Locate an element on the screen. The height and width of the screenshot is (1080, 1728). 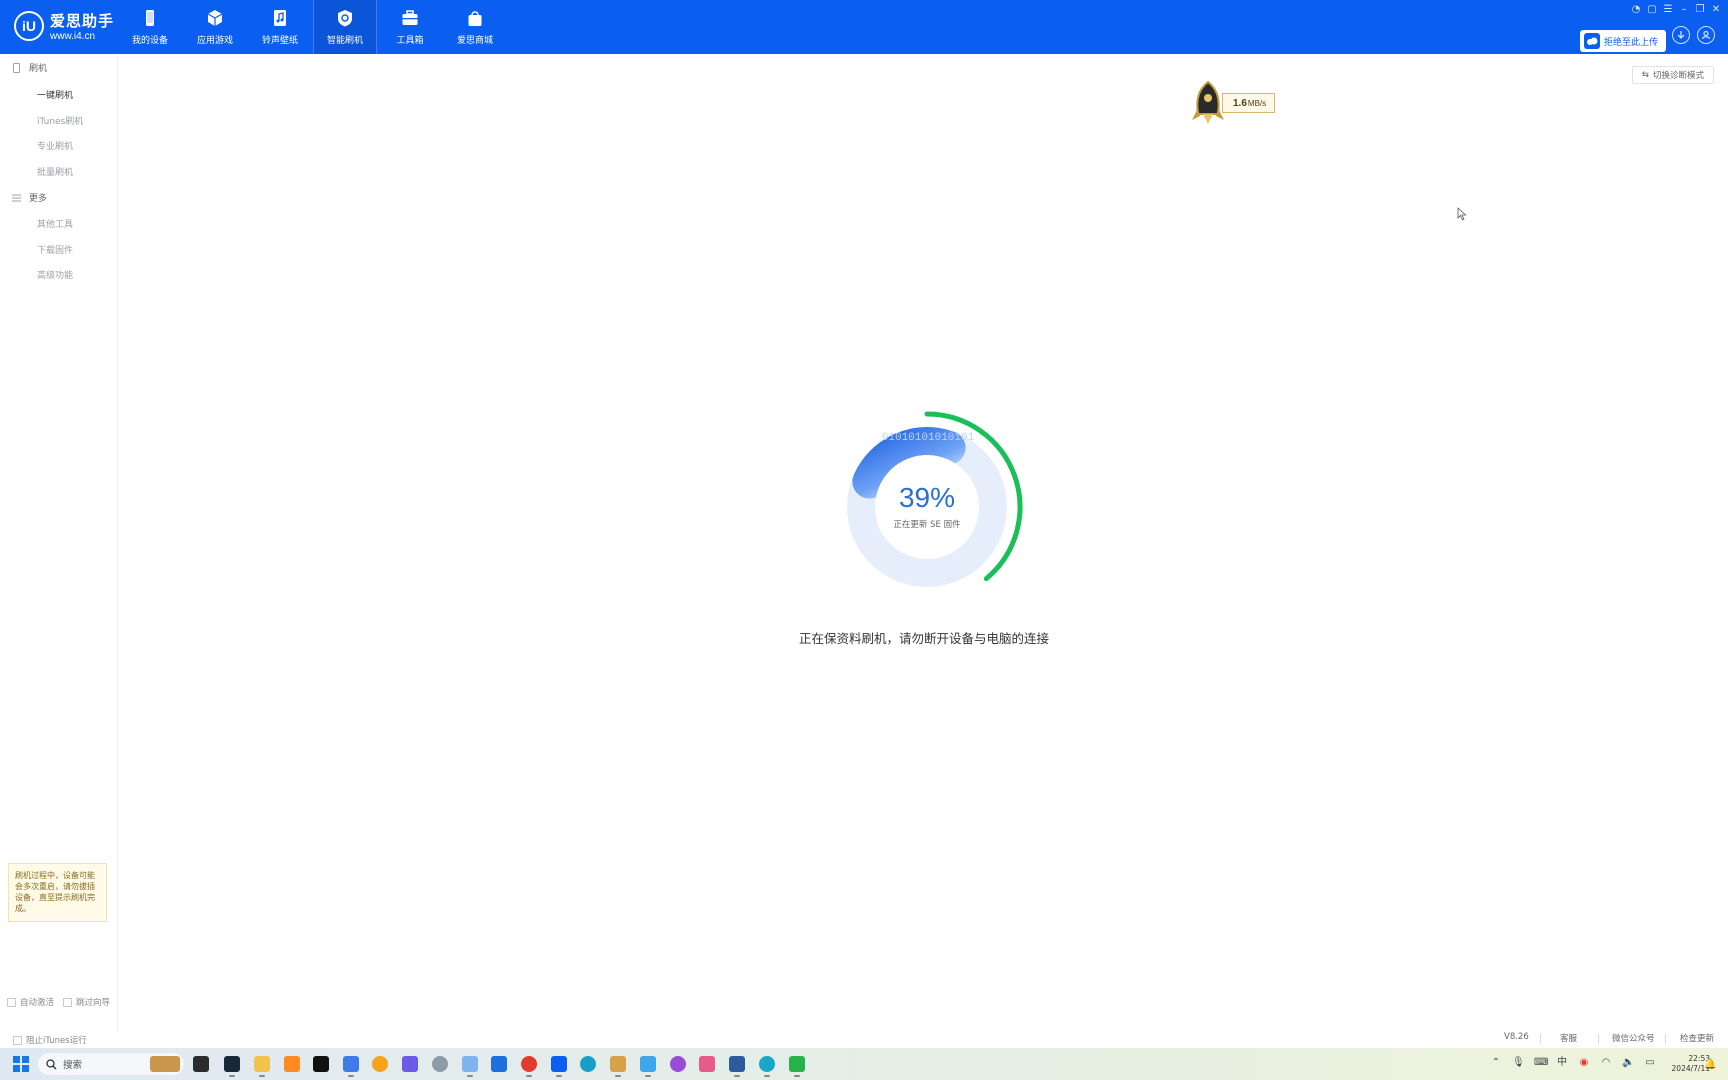
video-app-icon is located at coordinates (707, 1064).